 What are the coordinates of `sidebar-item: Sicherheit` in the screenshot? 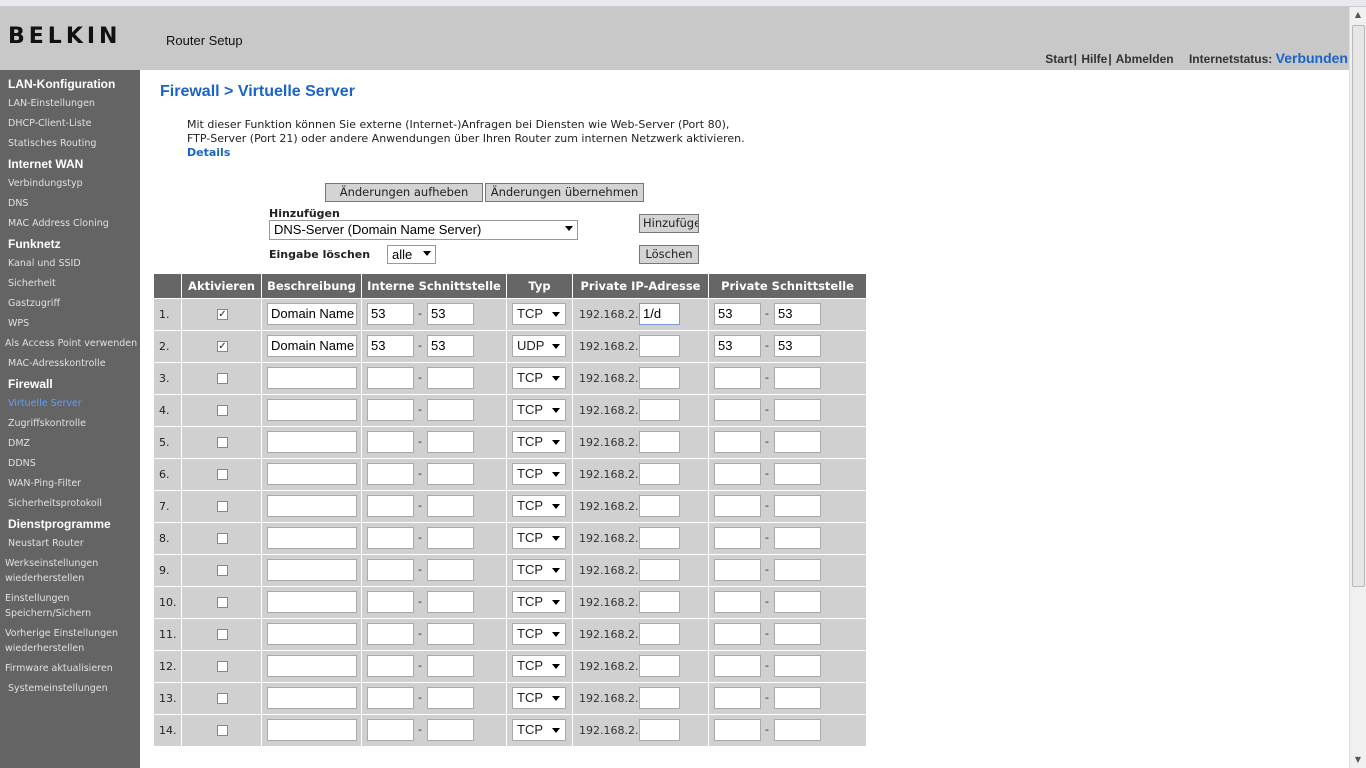 It's located at (70, 284).